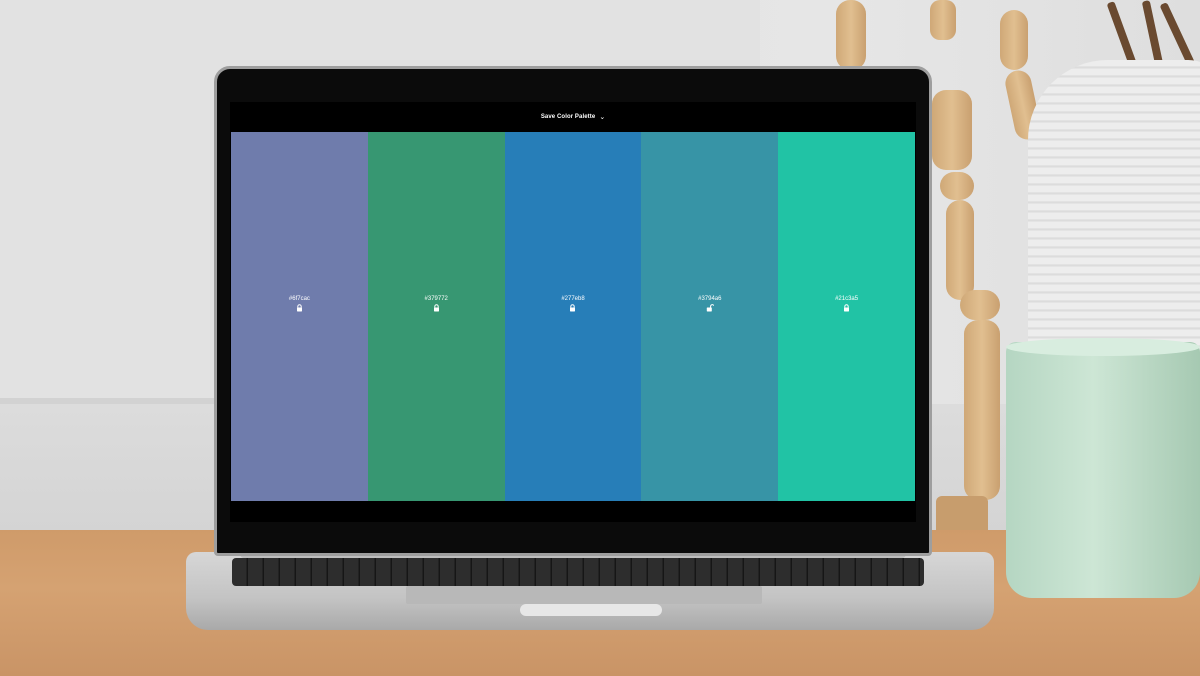  Describe the element at coordinates (602, 117) in the screenshot. I see `chevron-down-icon: ⌄` at that location.